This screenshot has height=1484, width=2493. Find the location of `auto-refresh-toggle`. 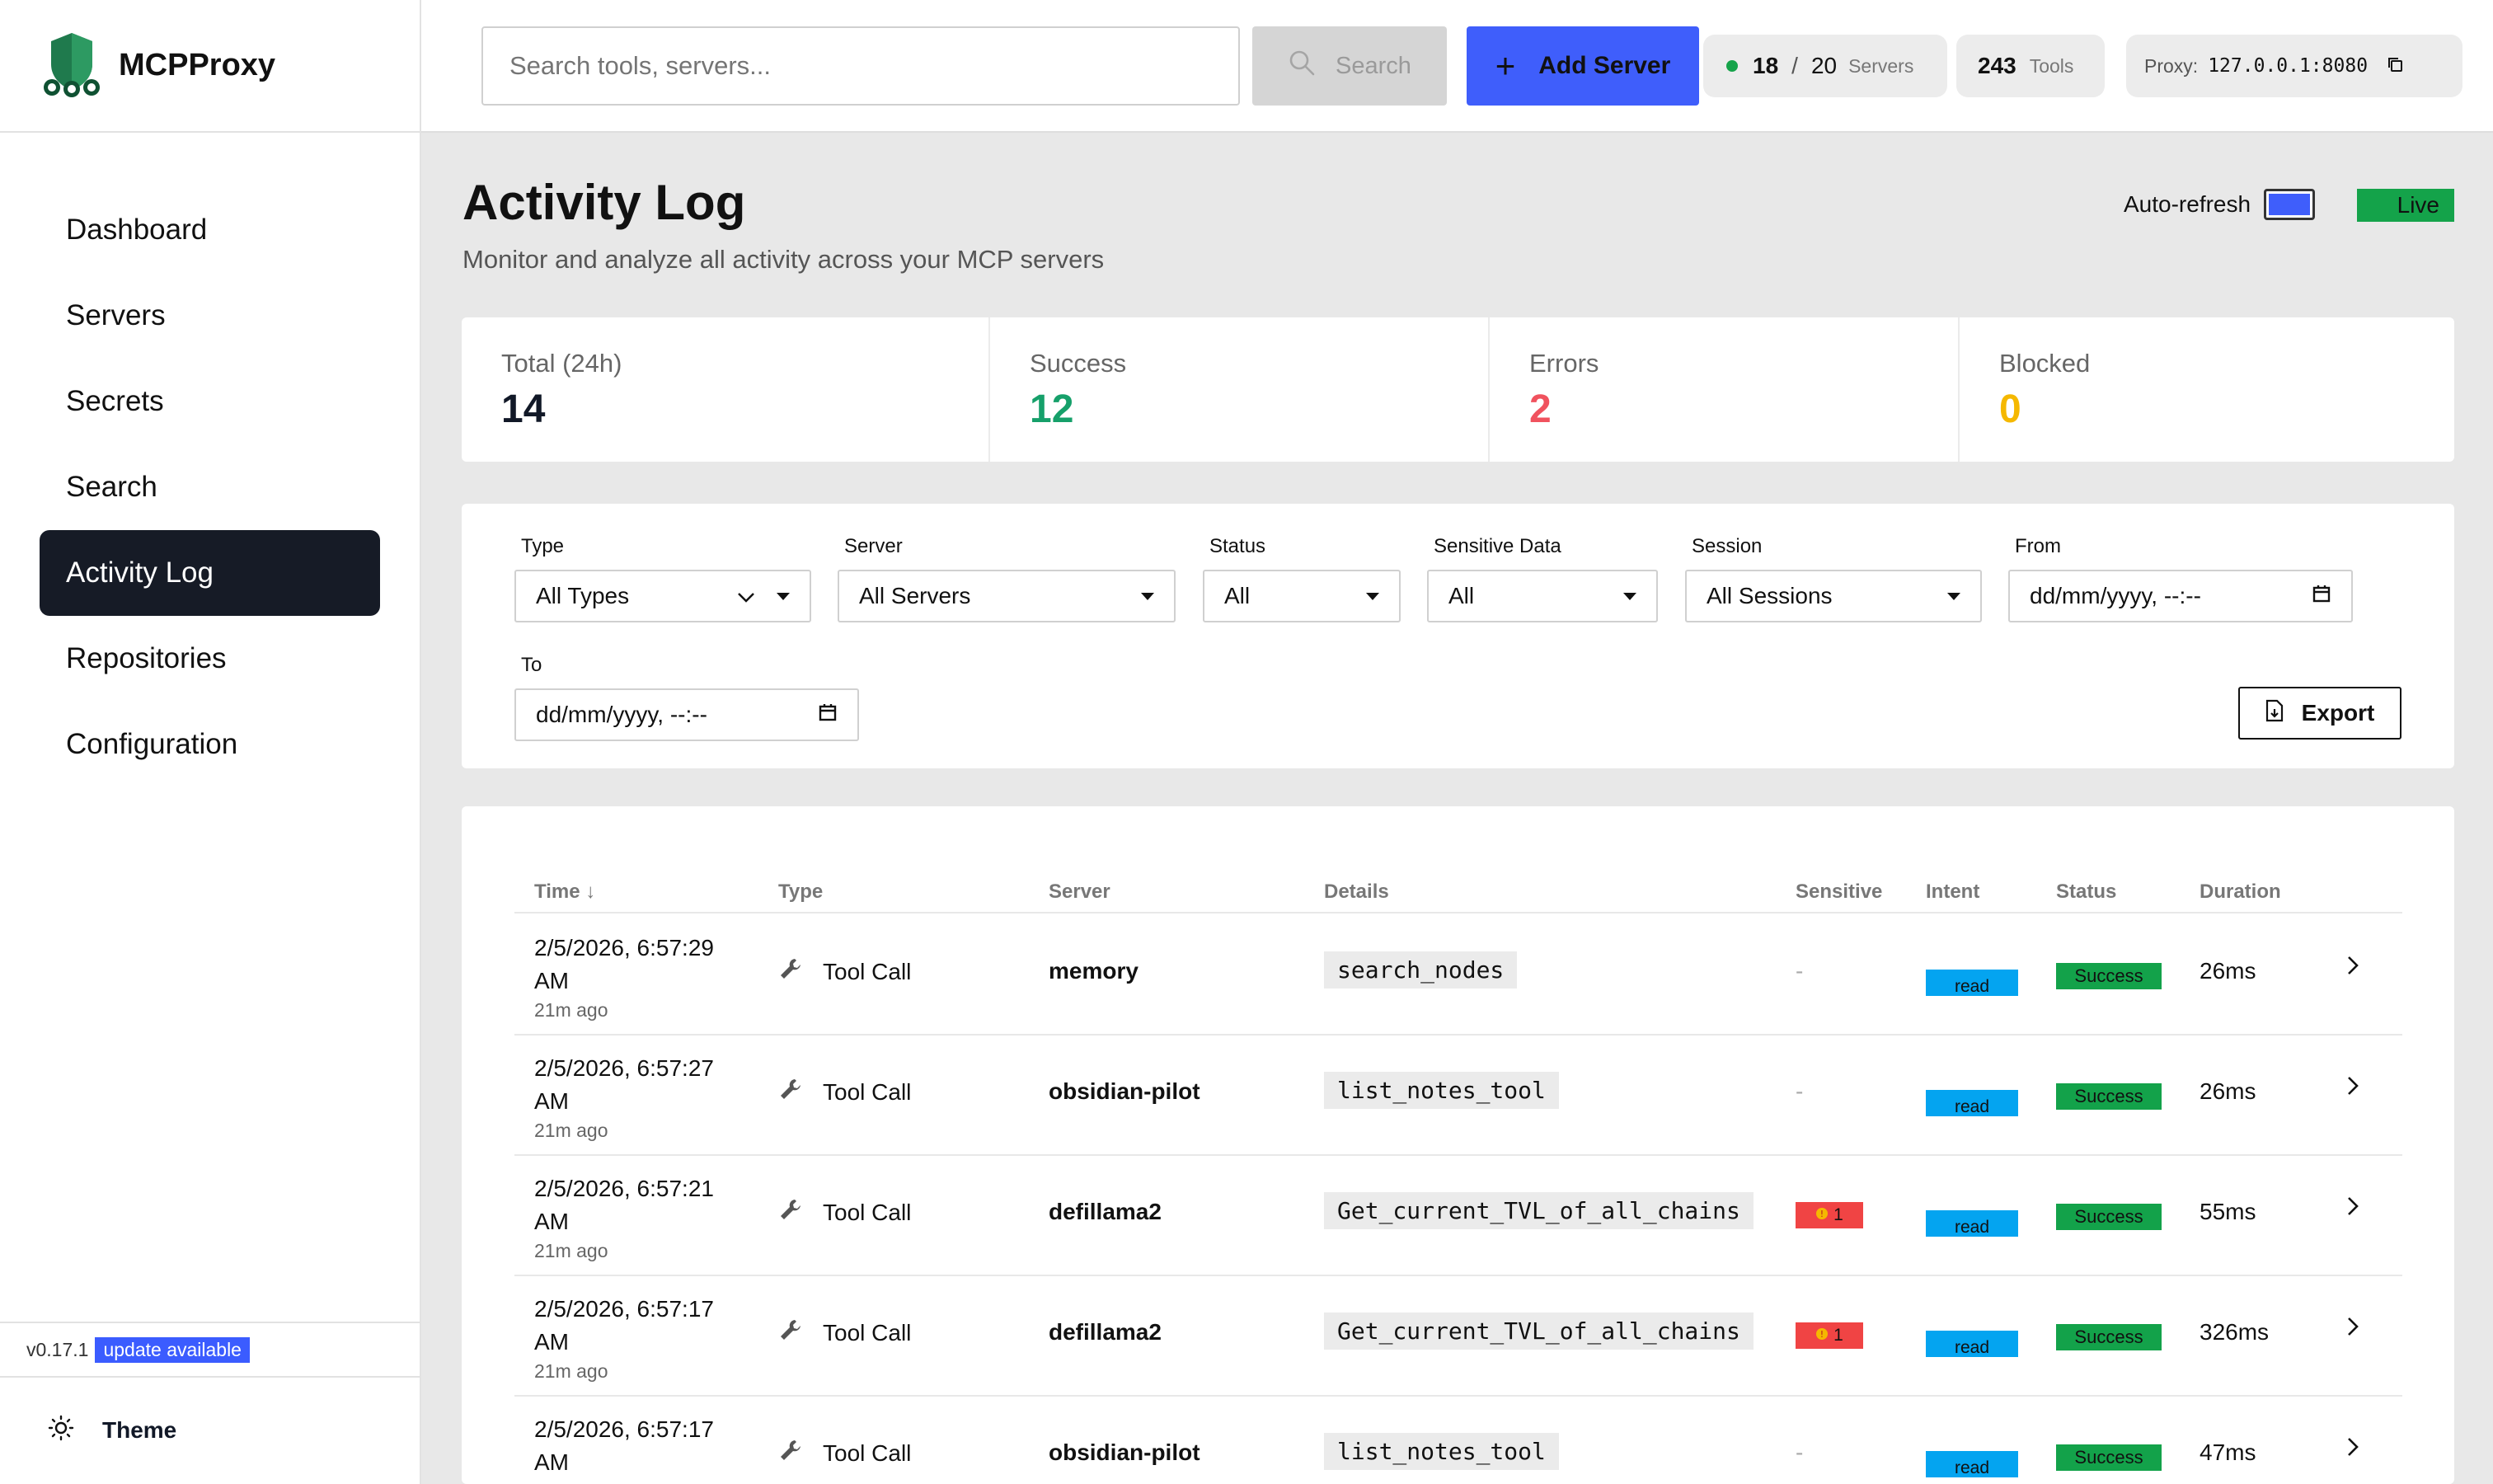

auto-refresh-toggle is located at coordinates (2290, 204).